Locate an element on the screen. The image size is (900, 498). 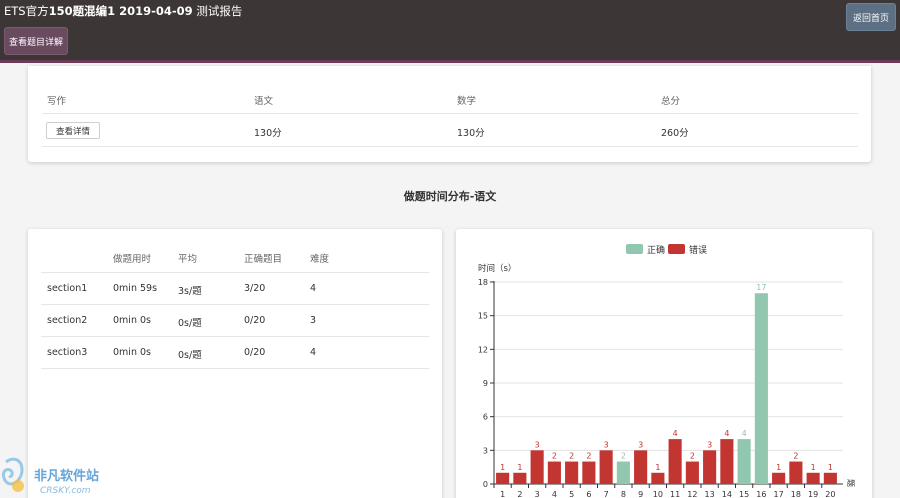
score-header-verbal: 语文 is located at coordinates (264, 101).